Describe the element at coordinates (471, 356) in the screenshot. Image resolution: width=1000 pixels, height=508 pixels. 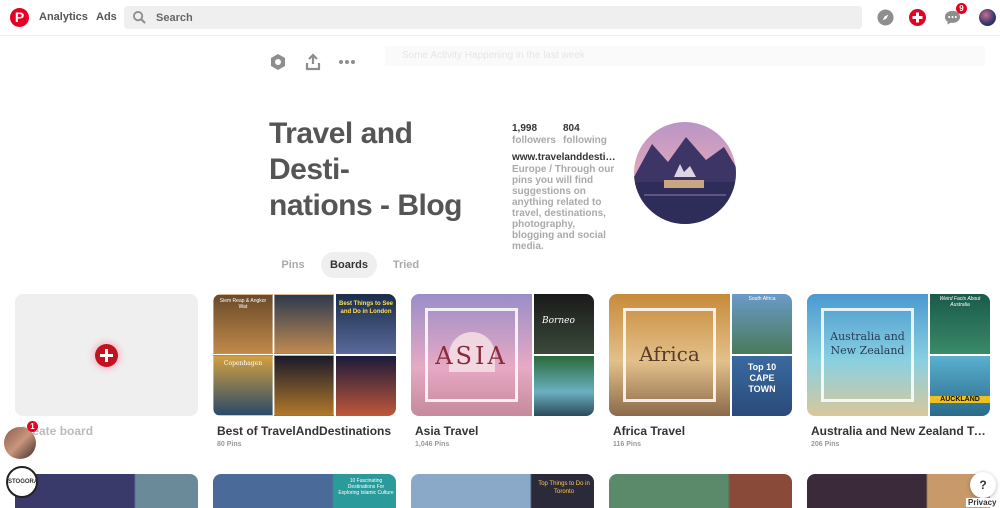
I see `cover-text: ASIA` at that location.